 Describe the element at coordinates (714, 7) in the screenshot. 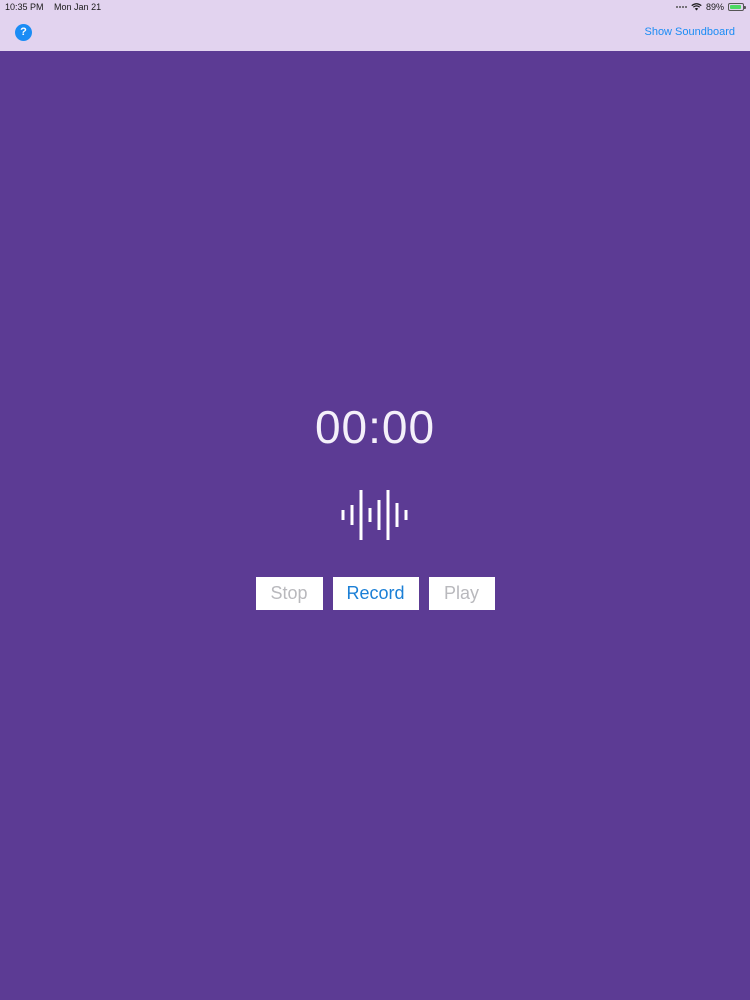

I see `battery-percent: 89%` at that location.